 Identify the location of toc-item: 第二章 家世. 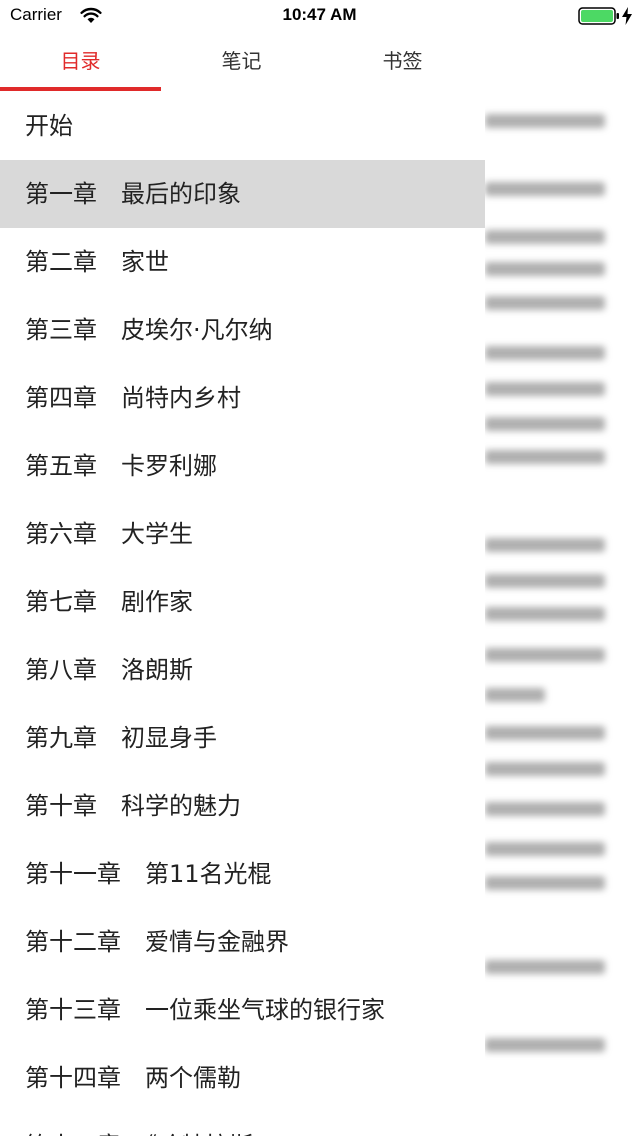
(242, 262).